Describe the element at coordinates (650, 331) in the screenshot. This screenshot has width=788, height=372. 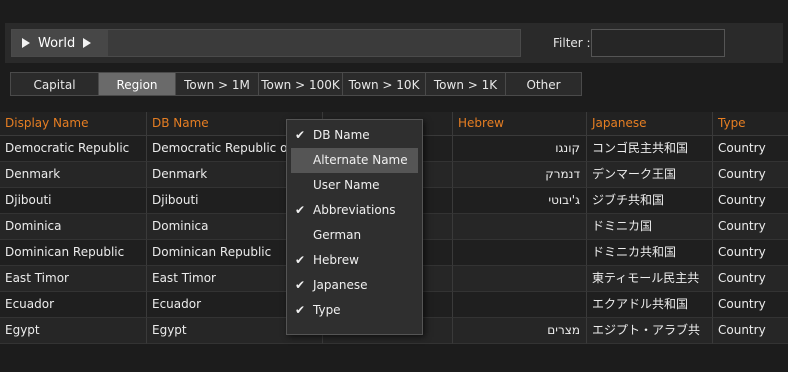
I see `cell-japanese: エジプト・アラブ共` at that location.